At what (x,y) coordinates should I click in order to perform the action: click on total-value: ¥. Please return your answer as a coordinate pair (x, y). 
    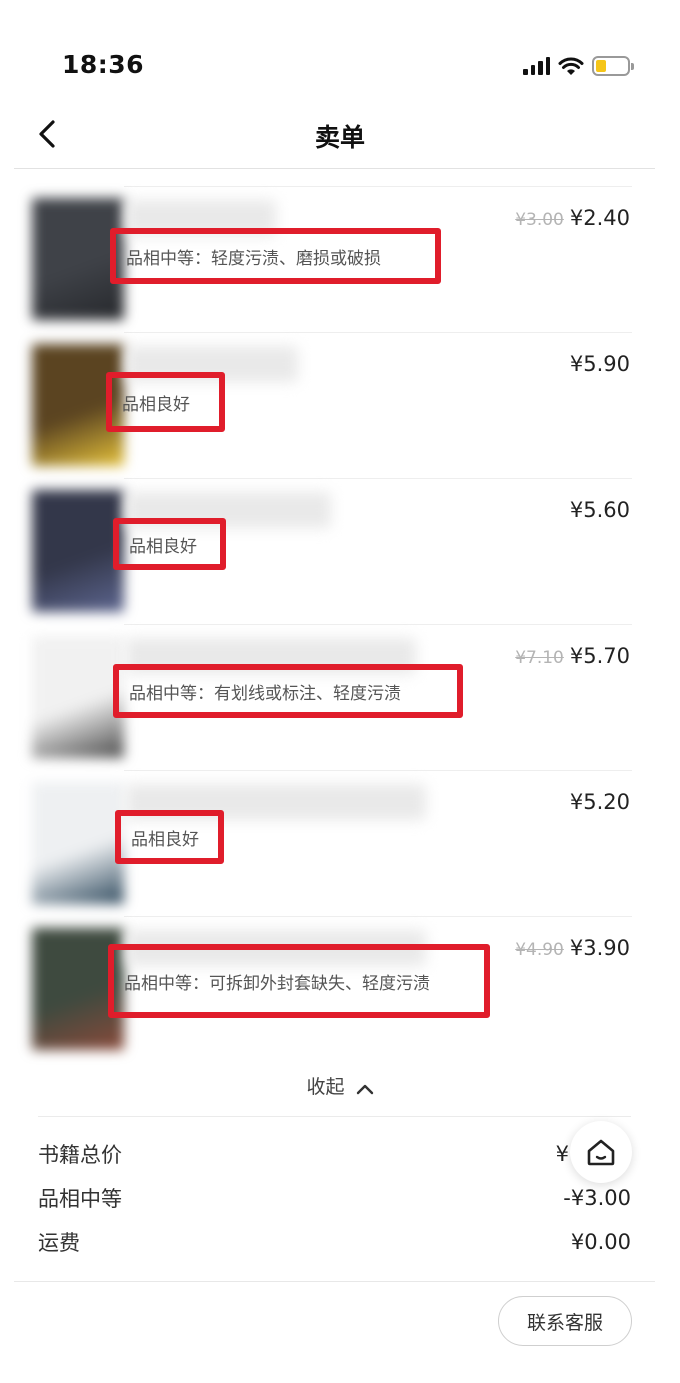
    Looking at the image, I should click on (562, 1154).